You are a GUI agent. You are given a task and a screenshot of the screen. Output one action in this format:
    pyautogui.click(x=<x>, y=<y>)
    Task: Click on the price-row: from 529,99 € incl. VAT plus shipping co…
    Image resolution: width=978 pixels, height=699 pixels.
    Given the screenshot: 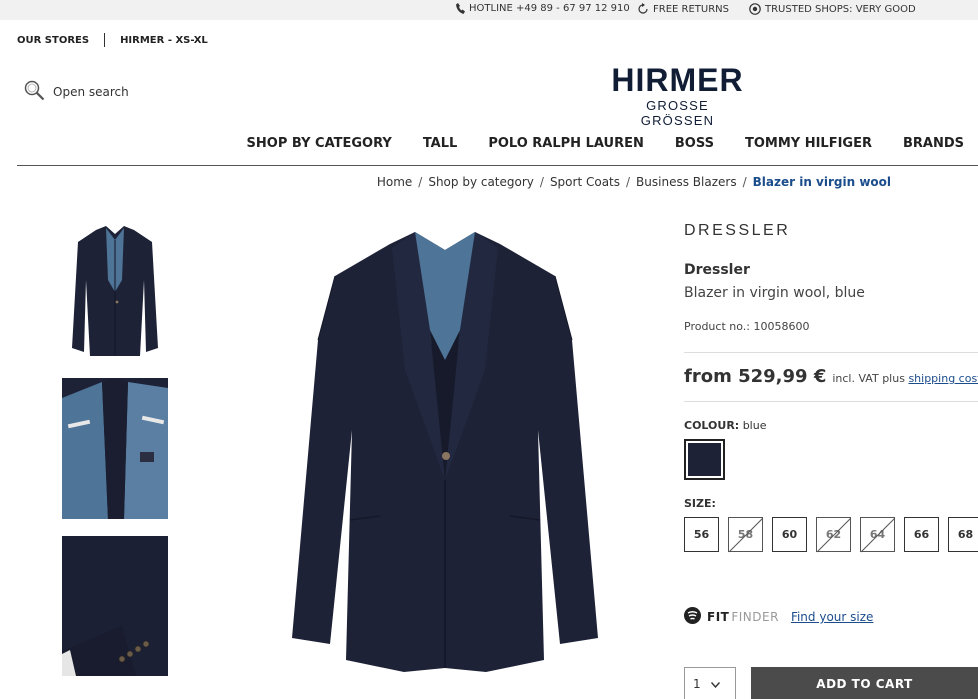 What is the action you would take?
    pyautogui.click(x=831, y=376)
    